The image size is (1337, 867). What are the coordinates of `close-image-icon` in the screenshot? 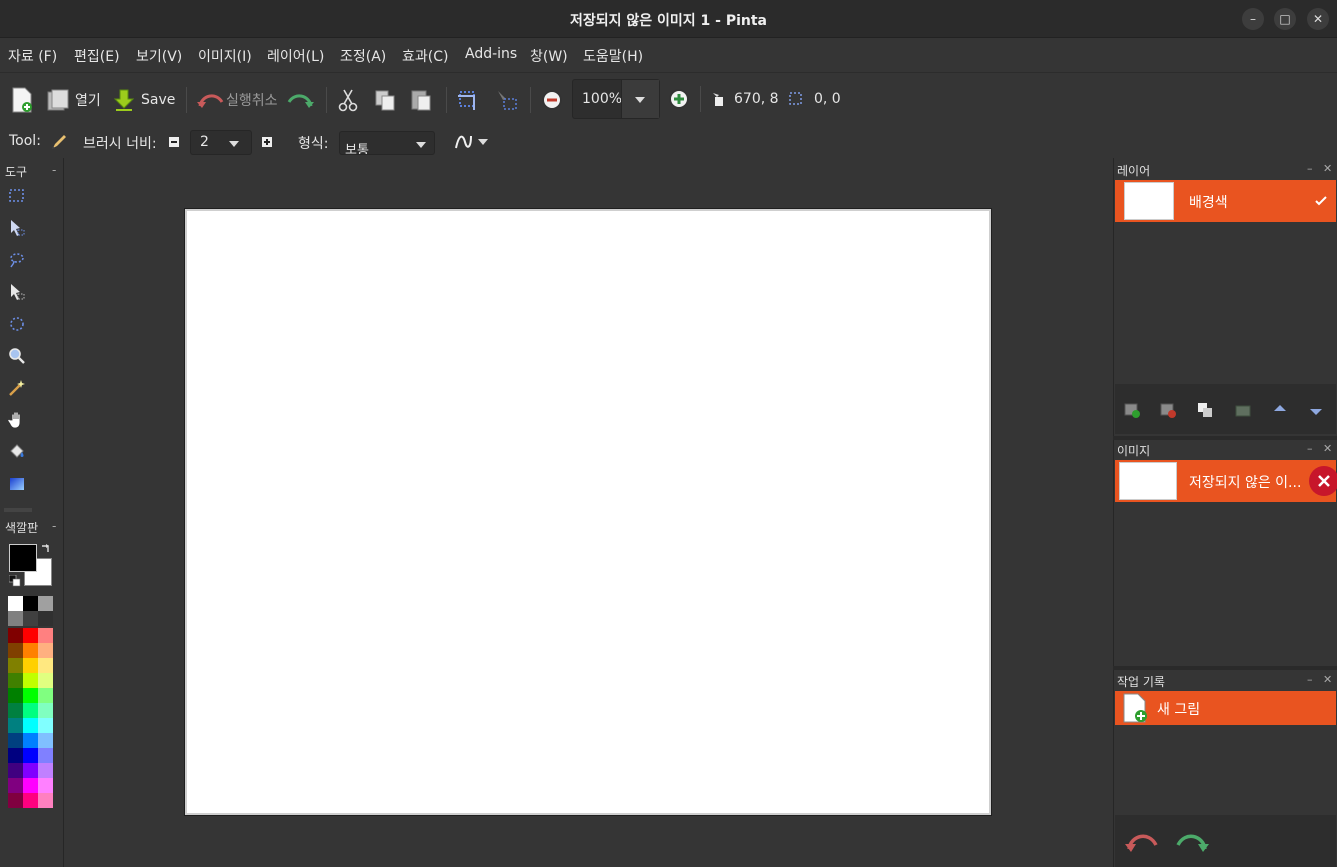 It's located at (1323, 481).